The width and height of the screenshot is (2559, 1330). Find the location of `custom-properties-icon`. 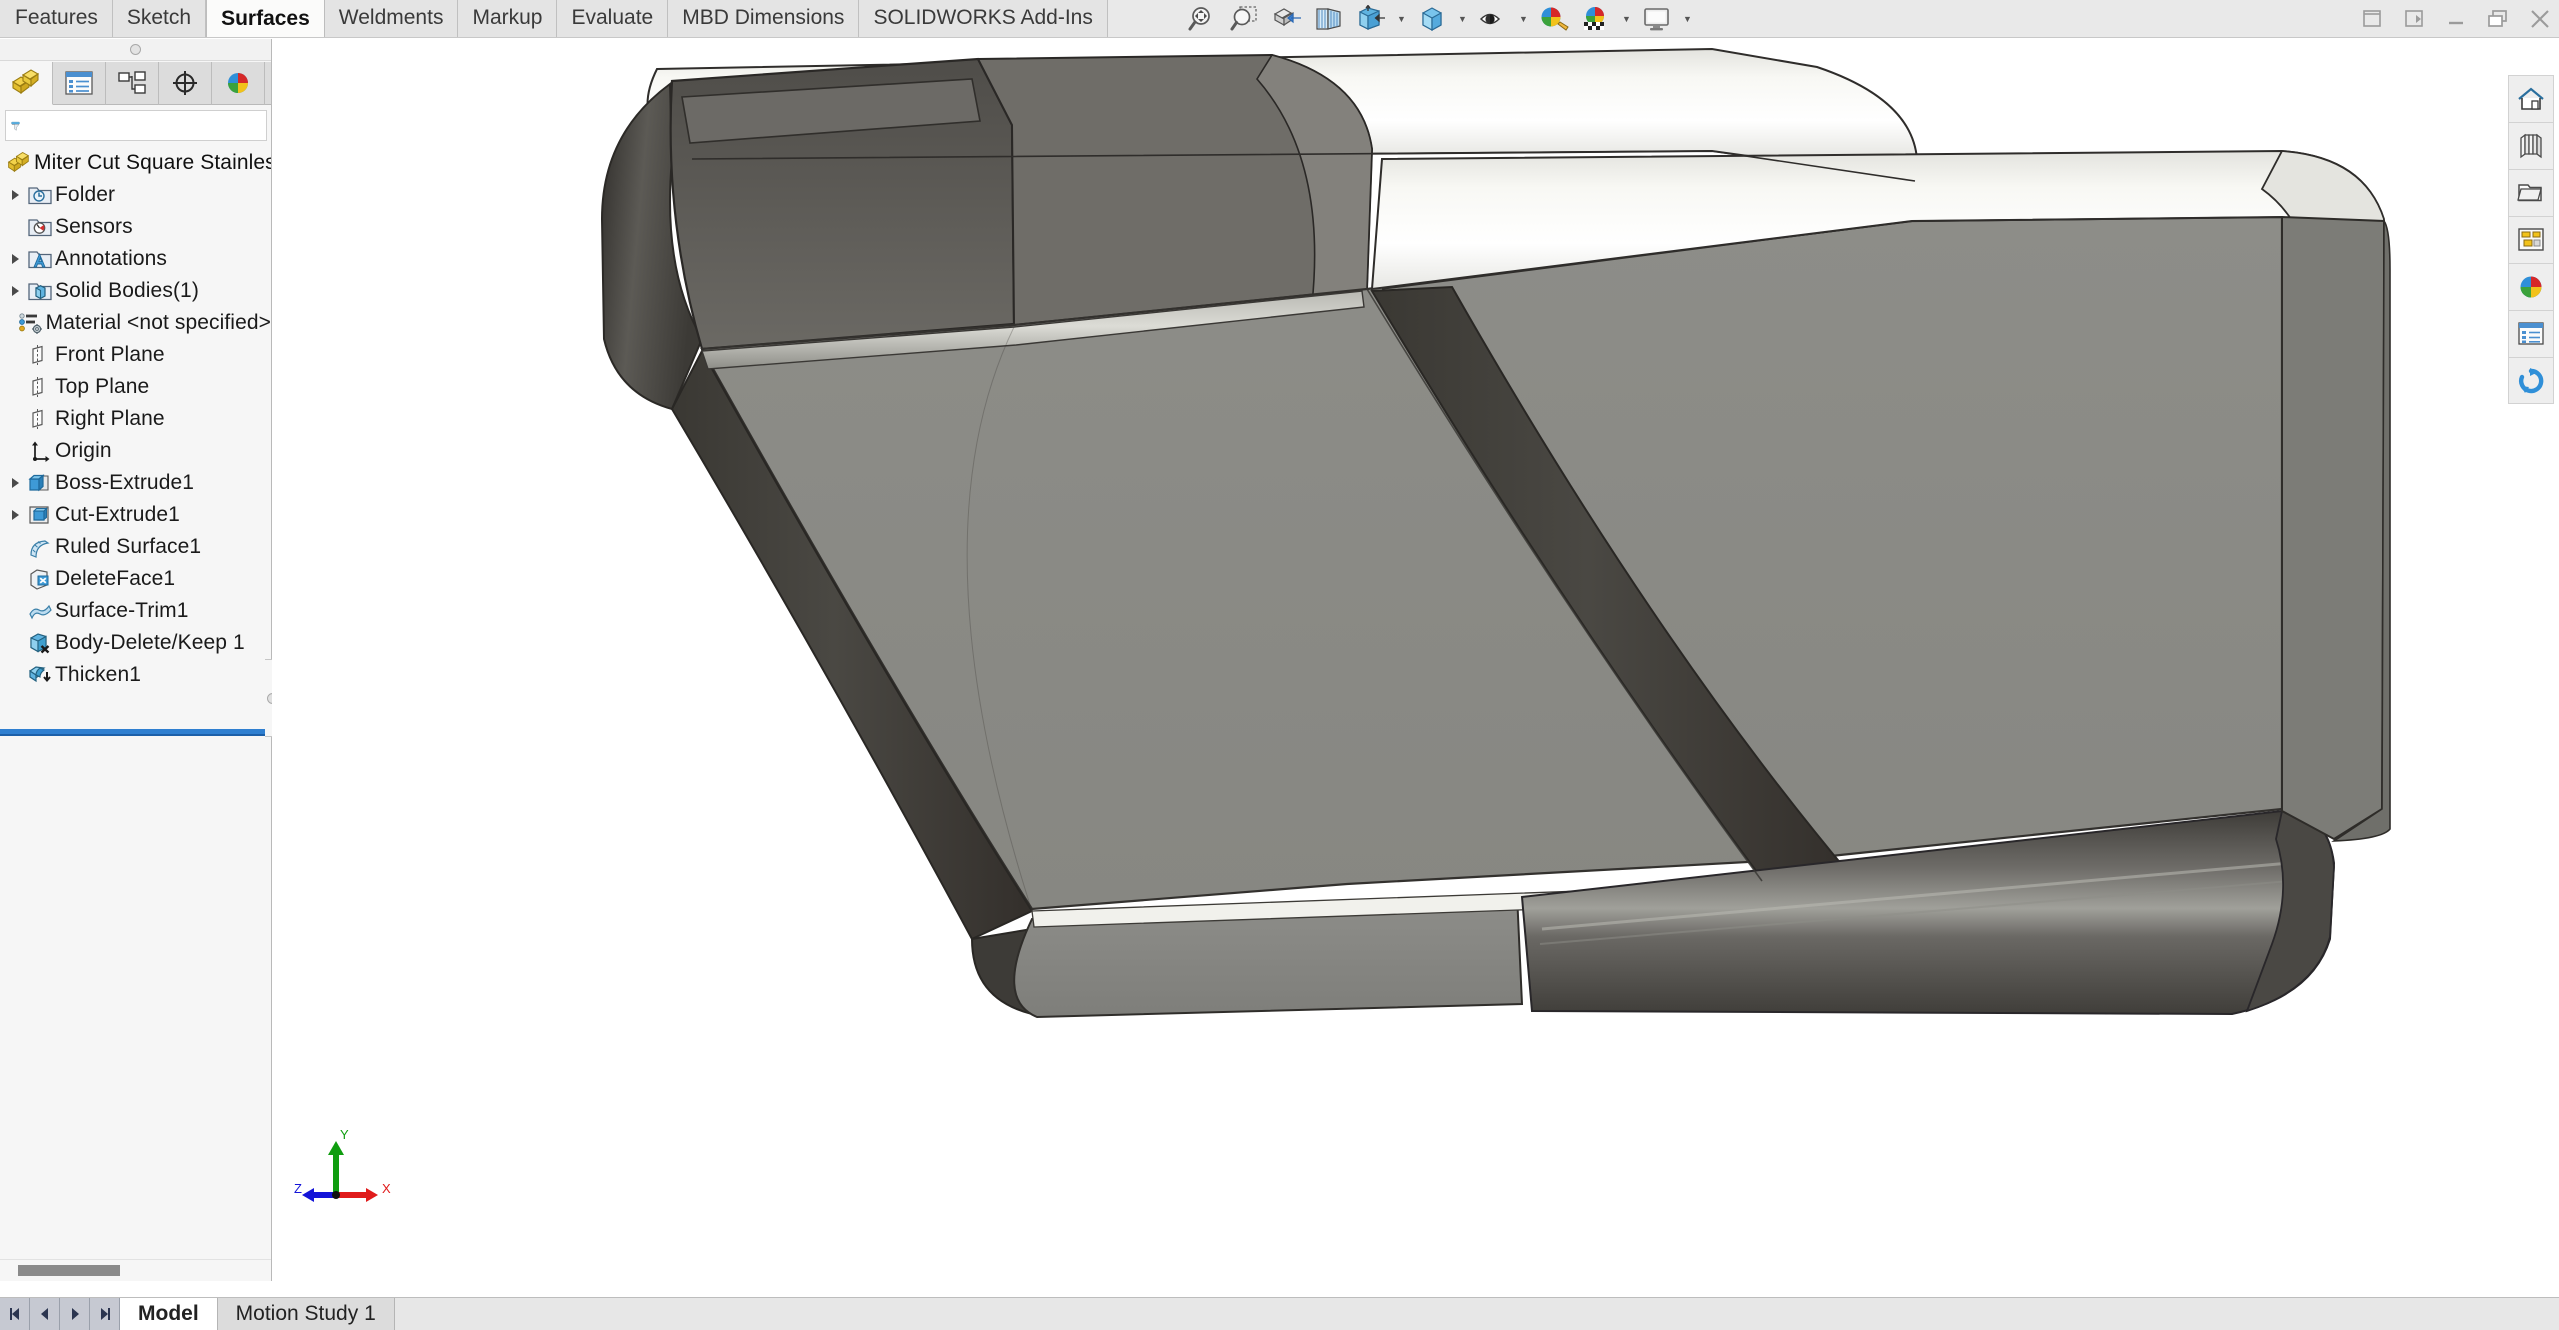

custom-properties-icon is located at coordinates (2531, 333).